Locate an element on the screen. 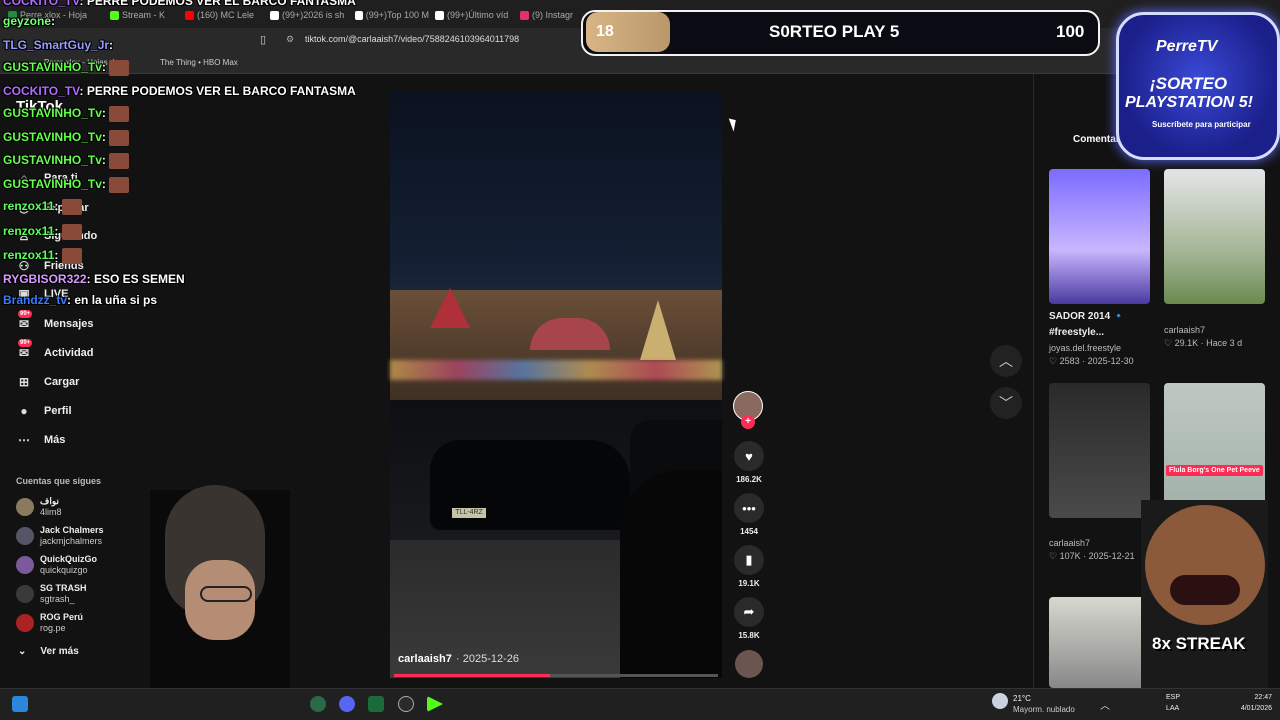 The image size is (1280, 720). sidebar-item-label: Mensajes is located at coordinates (69, 324).